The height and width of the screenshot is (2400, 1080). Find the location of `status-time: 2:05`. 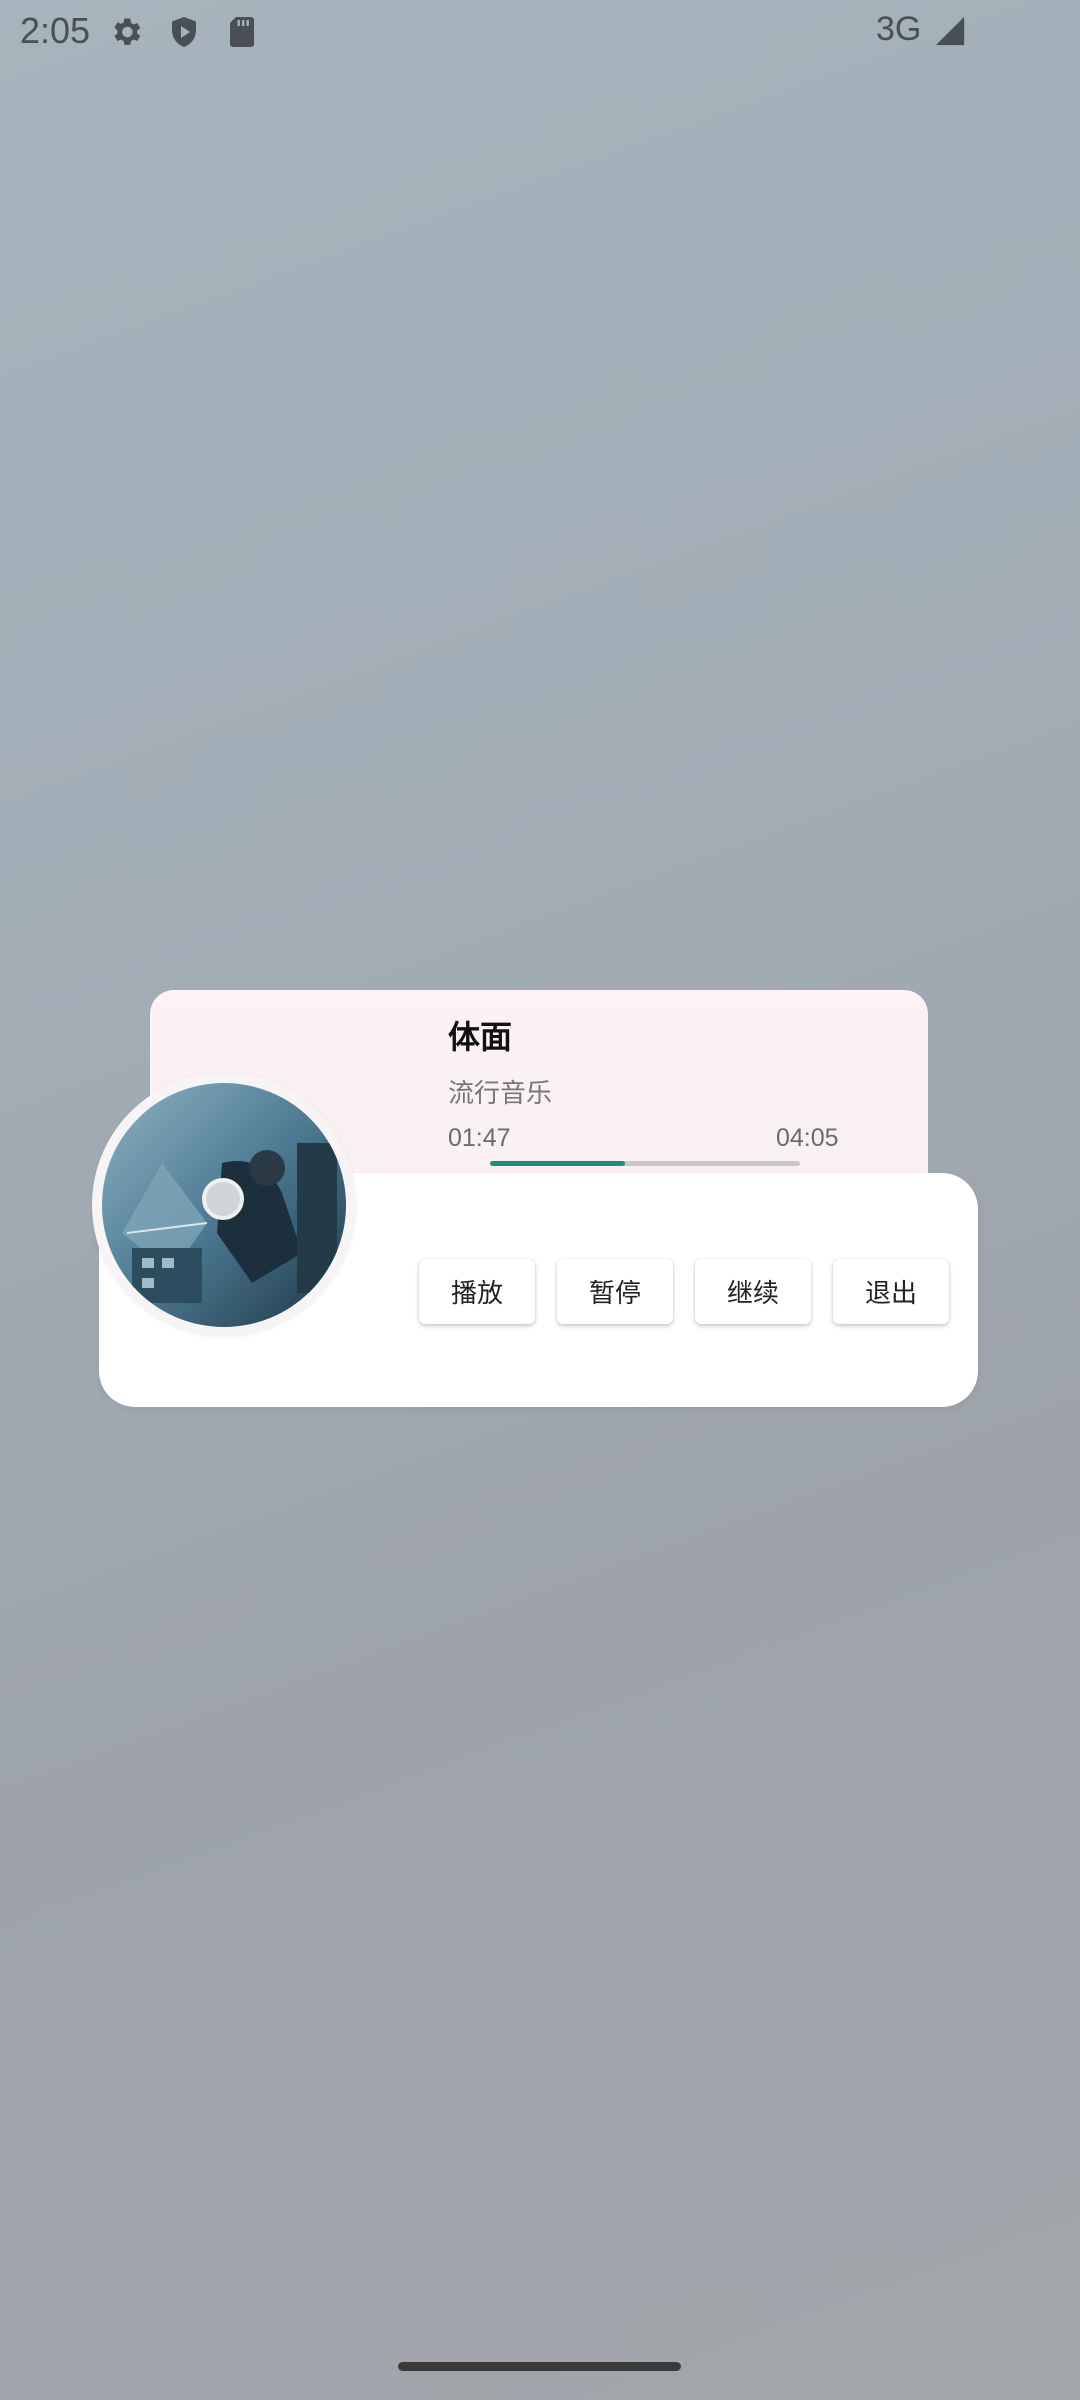

status-time: 2:05 is located at coordinates (55, 30).